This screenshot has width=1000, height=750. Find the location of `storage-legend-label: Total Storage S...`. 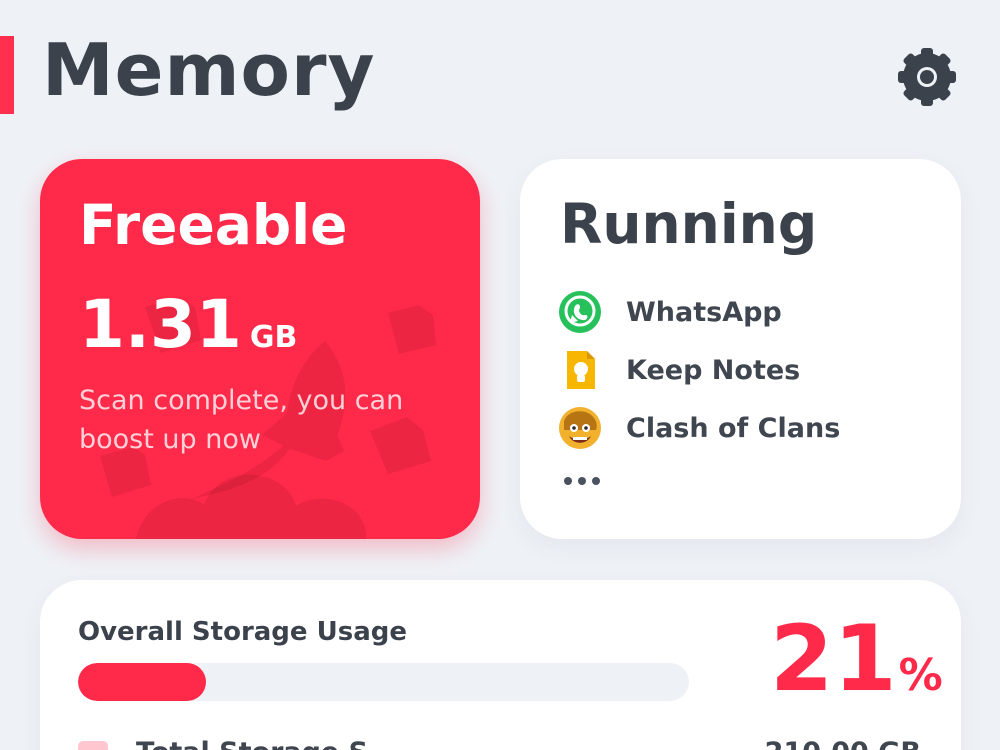

storage-legend-label: Total Storage S... is located at coordinates (267, 743).